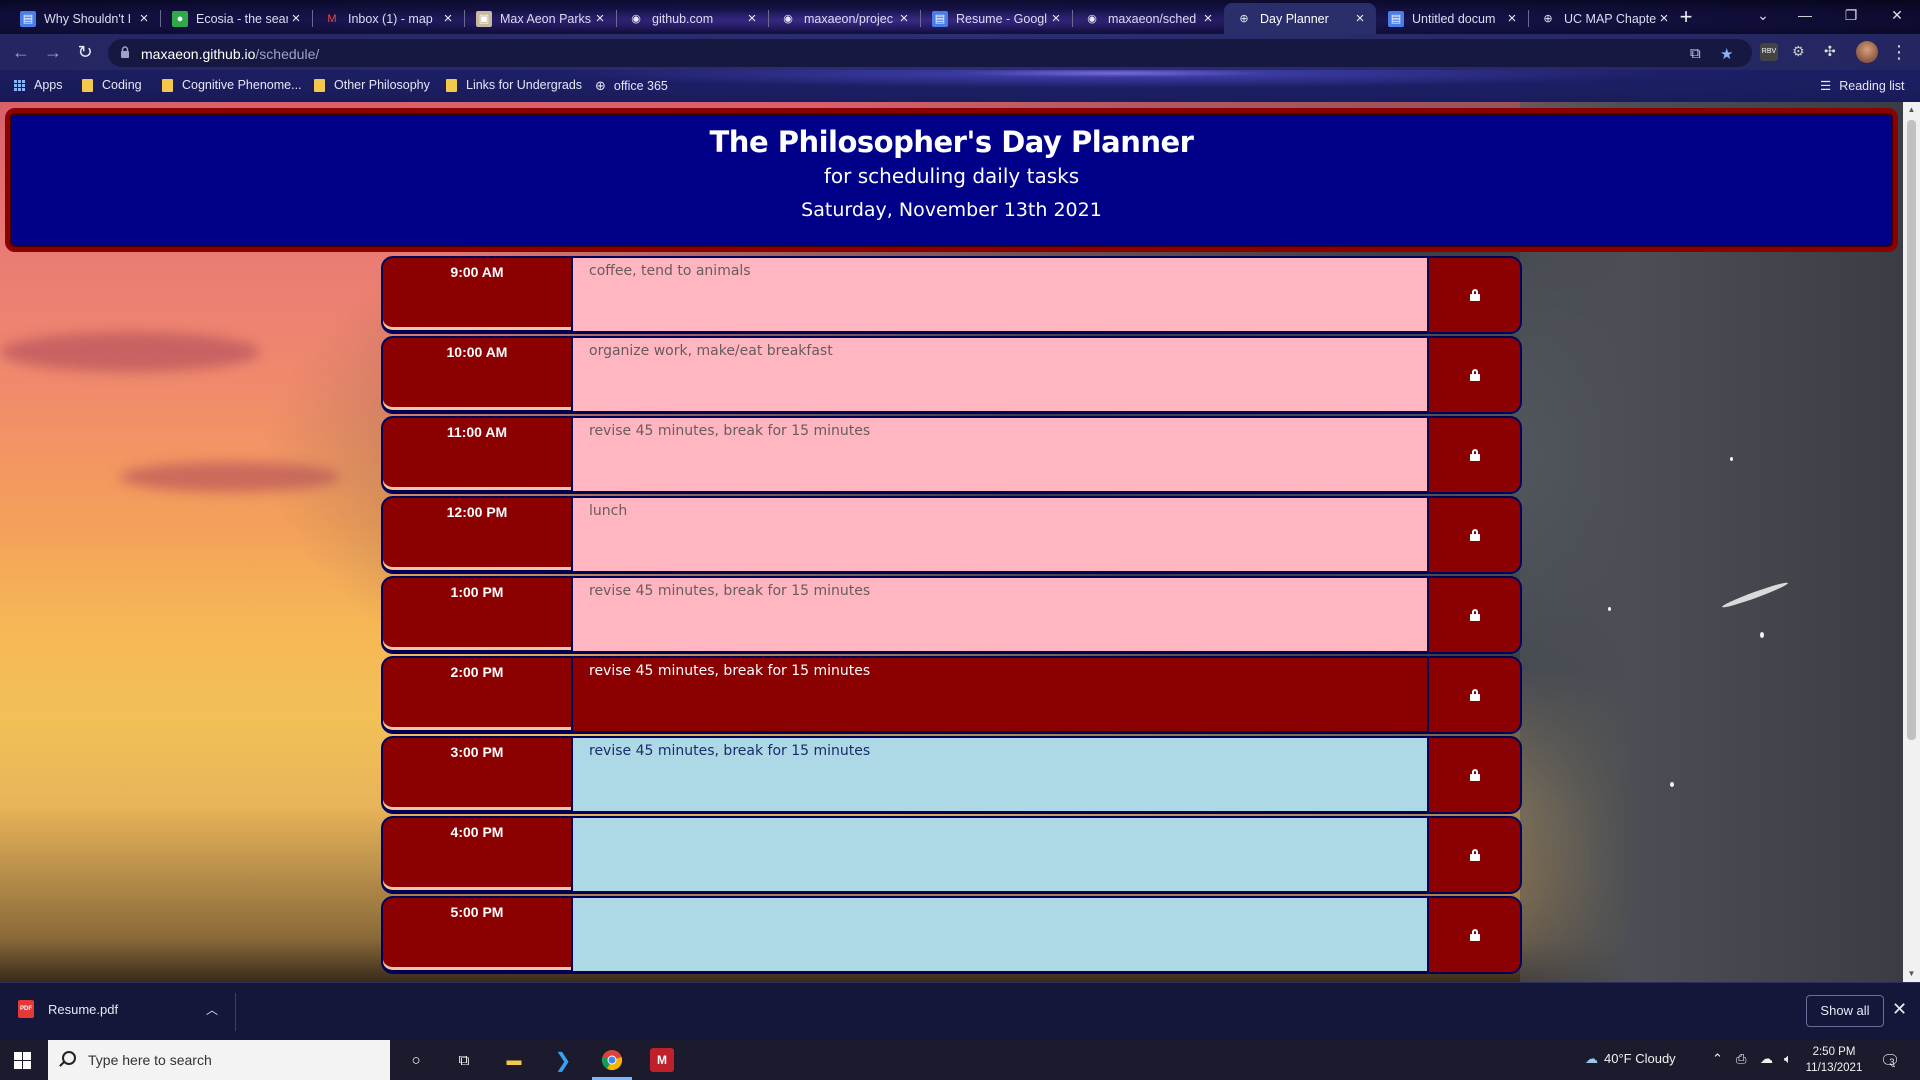 The image size is (1920, 1080). I want to click on volume-icon: 🔈︎, so click(1788, 1059).